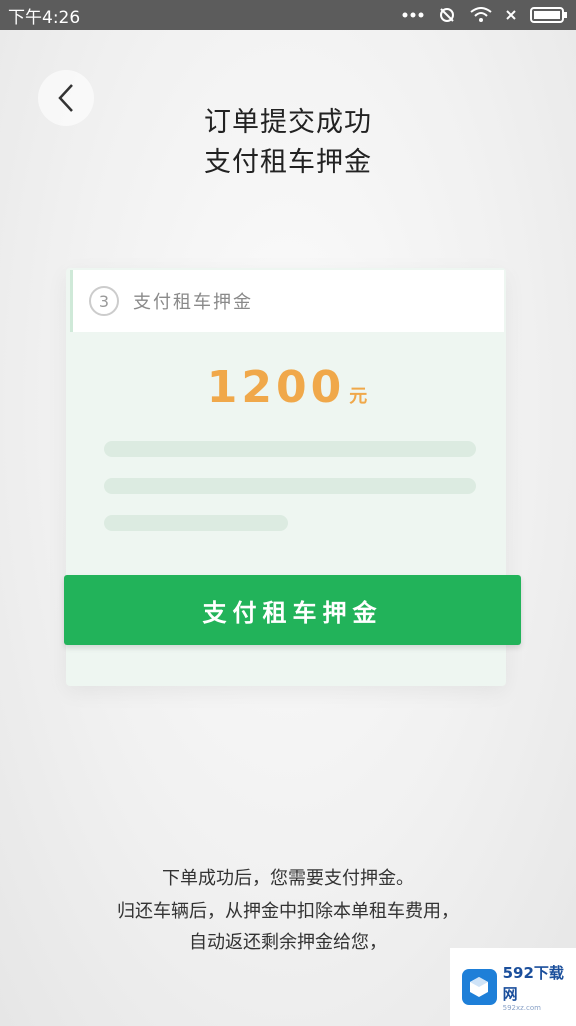  What do you see at coordinates (479, 987) in the screenshot?
I see `box-icon` at bounding box center [479, 987].